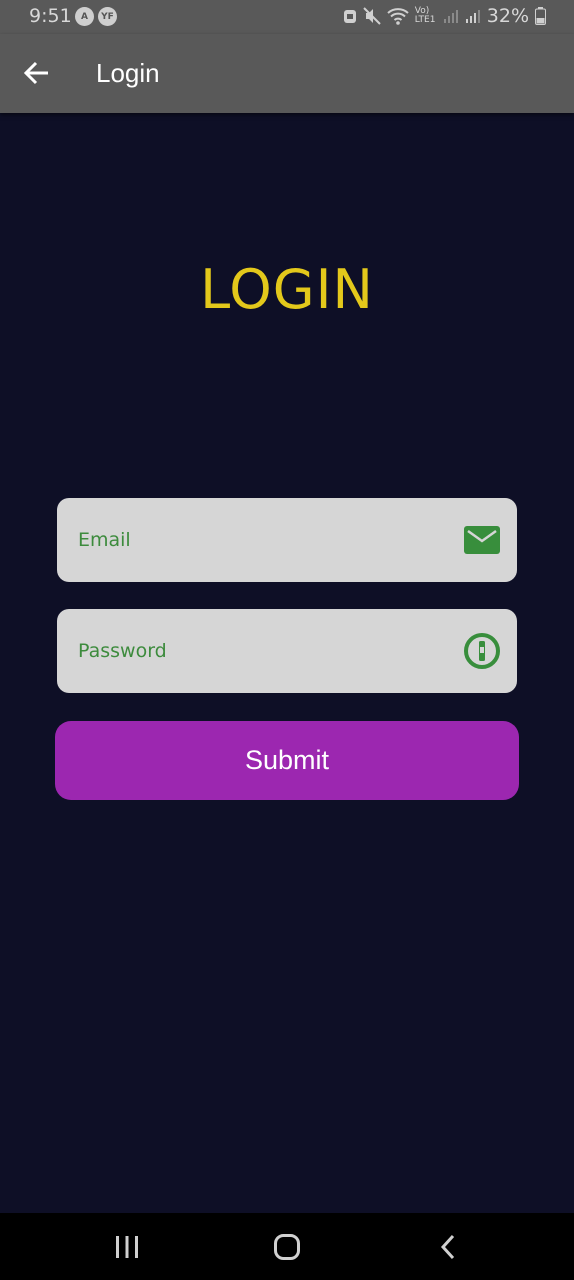 The image size is (574, 1280). Describe the element at coordinates (287, 17) in the screenshot. I see `status-bar: 9:51 A YF Vo) LTE1 32%` at that location.